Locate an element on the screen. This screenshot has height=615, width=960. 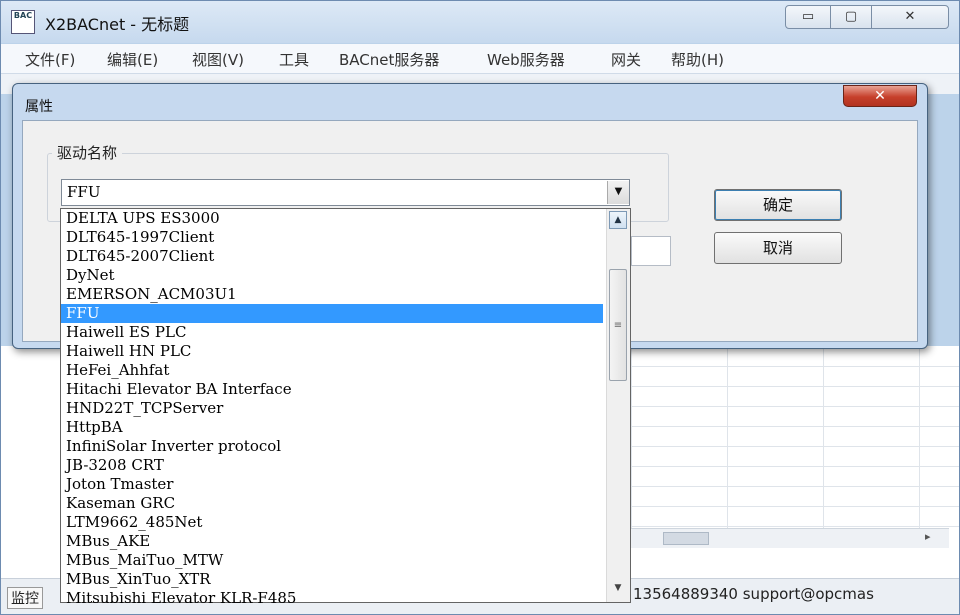
menu-bacnet-server: BACnet服务器 is located at coordinates (389, 59).